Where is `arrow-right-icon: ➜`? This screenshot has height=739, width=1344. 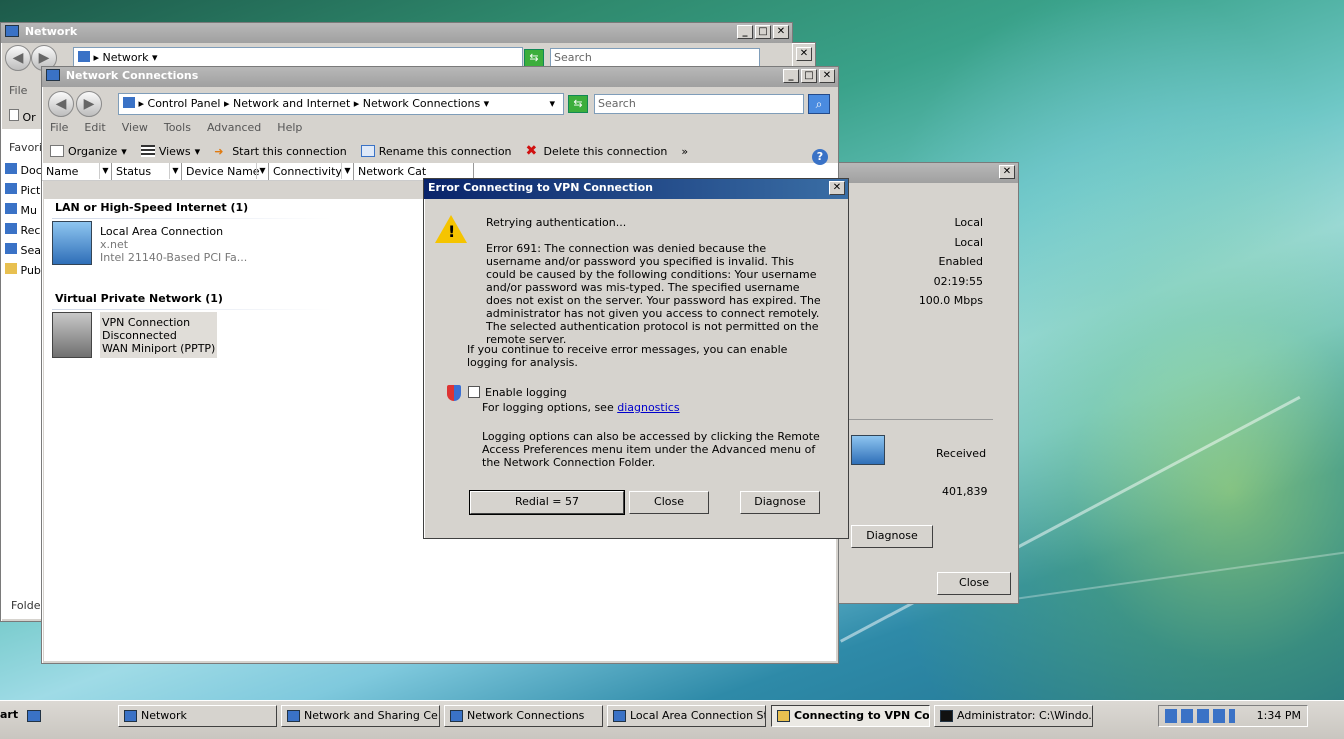 arrow-right-icon: ➜ is located at coordinates (219, 151).